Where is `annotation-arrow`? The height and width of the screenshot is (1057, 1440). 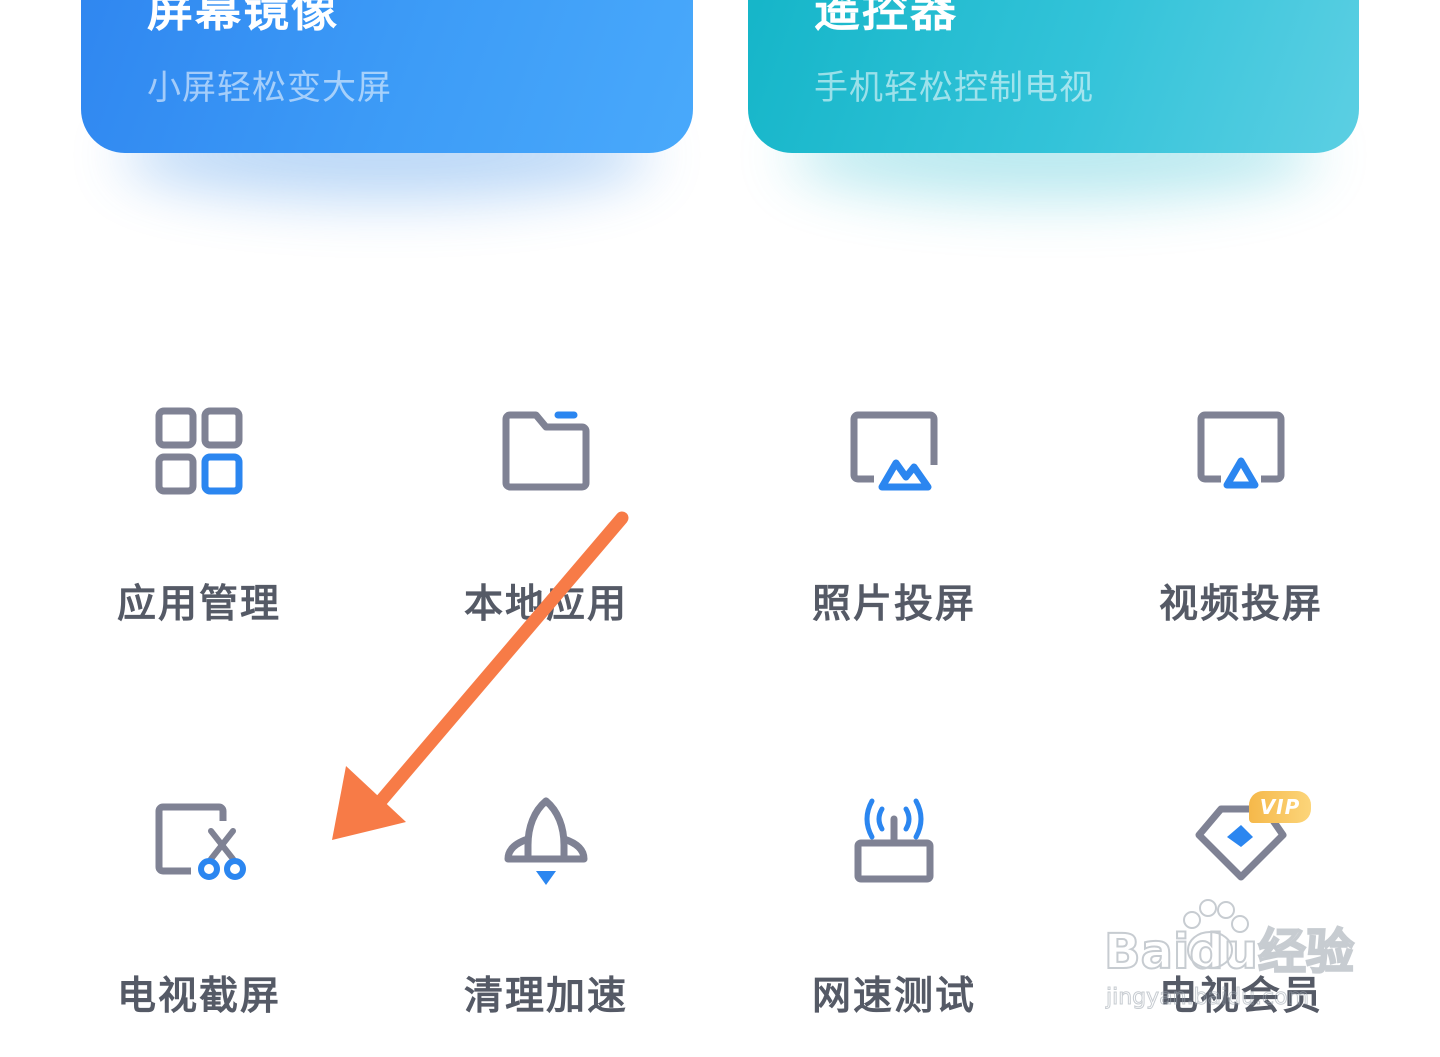 annotation-arrow is located at coordinates (480, 675).